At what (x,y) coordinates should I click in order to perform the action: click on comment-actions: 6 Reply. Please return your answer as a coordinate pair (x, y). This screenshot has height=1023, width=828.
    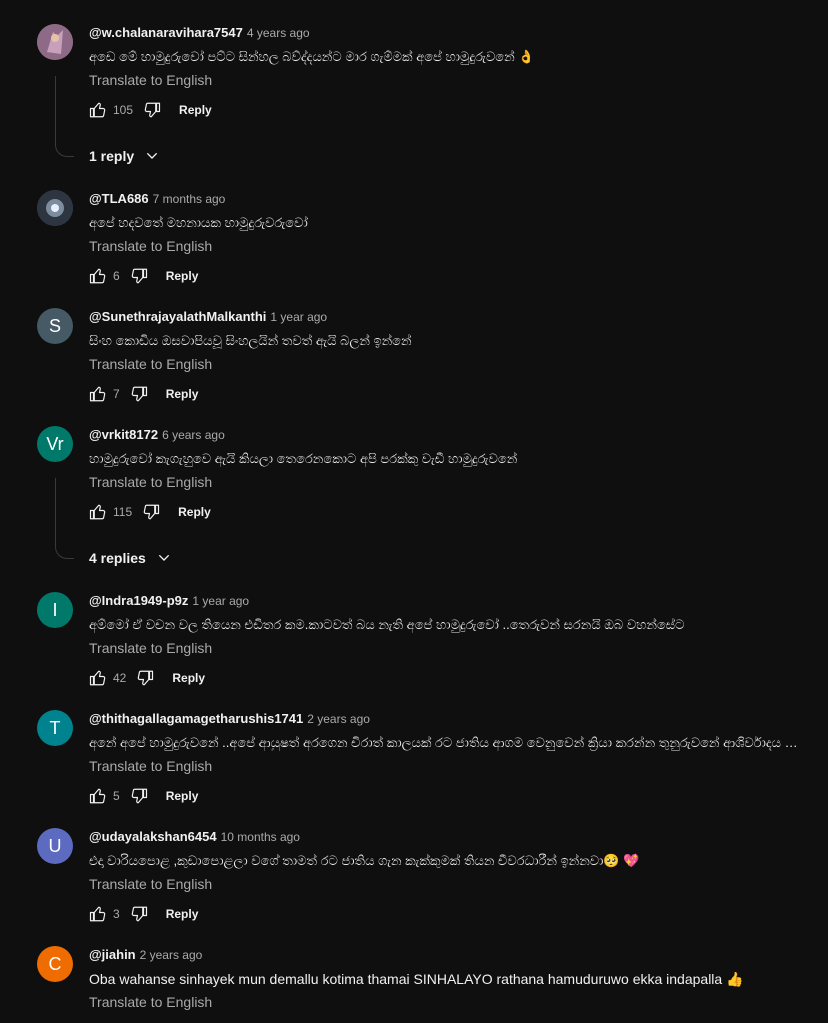
    Looking at the image, I should click on (143, 276).